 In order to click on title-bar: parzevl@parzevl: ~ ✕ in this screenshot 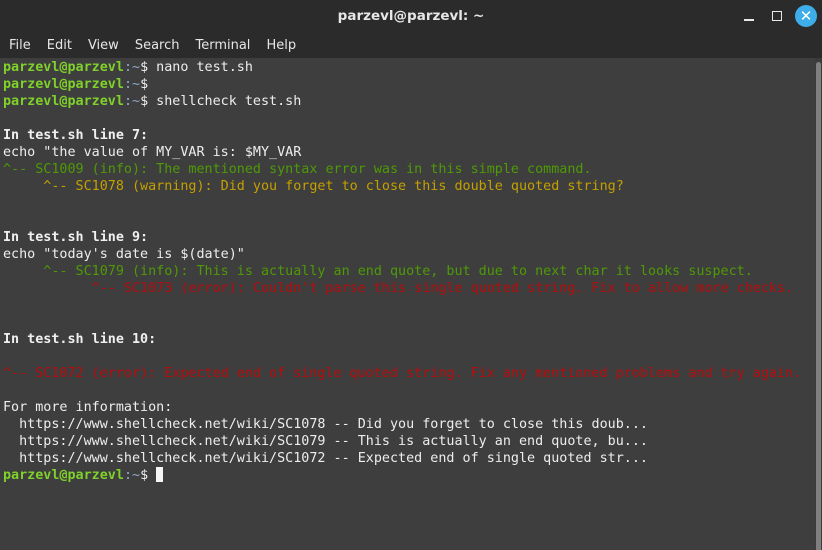, I will do `click(411, 16)`.